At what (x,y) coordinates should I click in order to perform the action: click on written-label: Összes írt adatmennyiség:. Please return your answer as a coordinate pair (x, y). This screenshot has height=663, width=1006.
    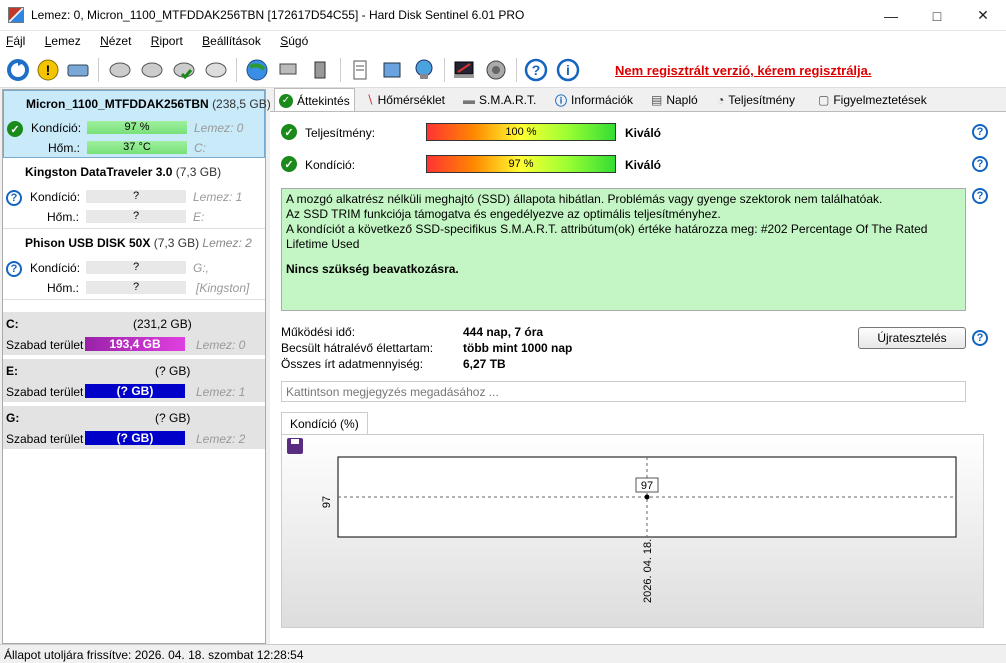
    Looking at the image, I should click on (352, 364).